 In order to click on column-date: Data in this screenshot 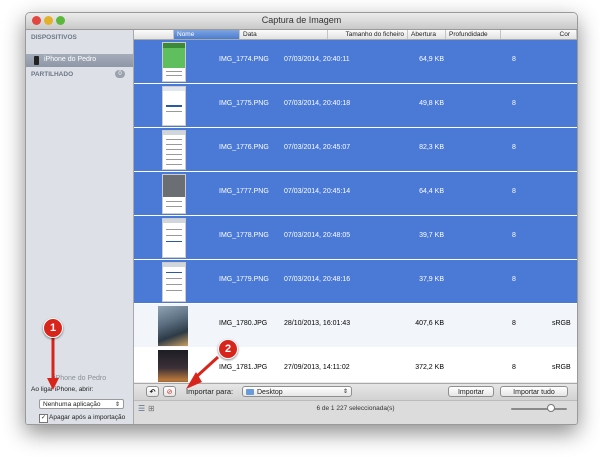, I will do `click(284, 34)`.